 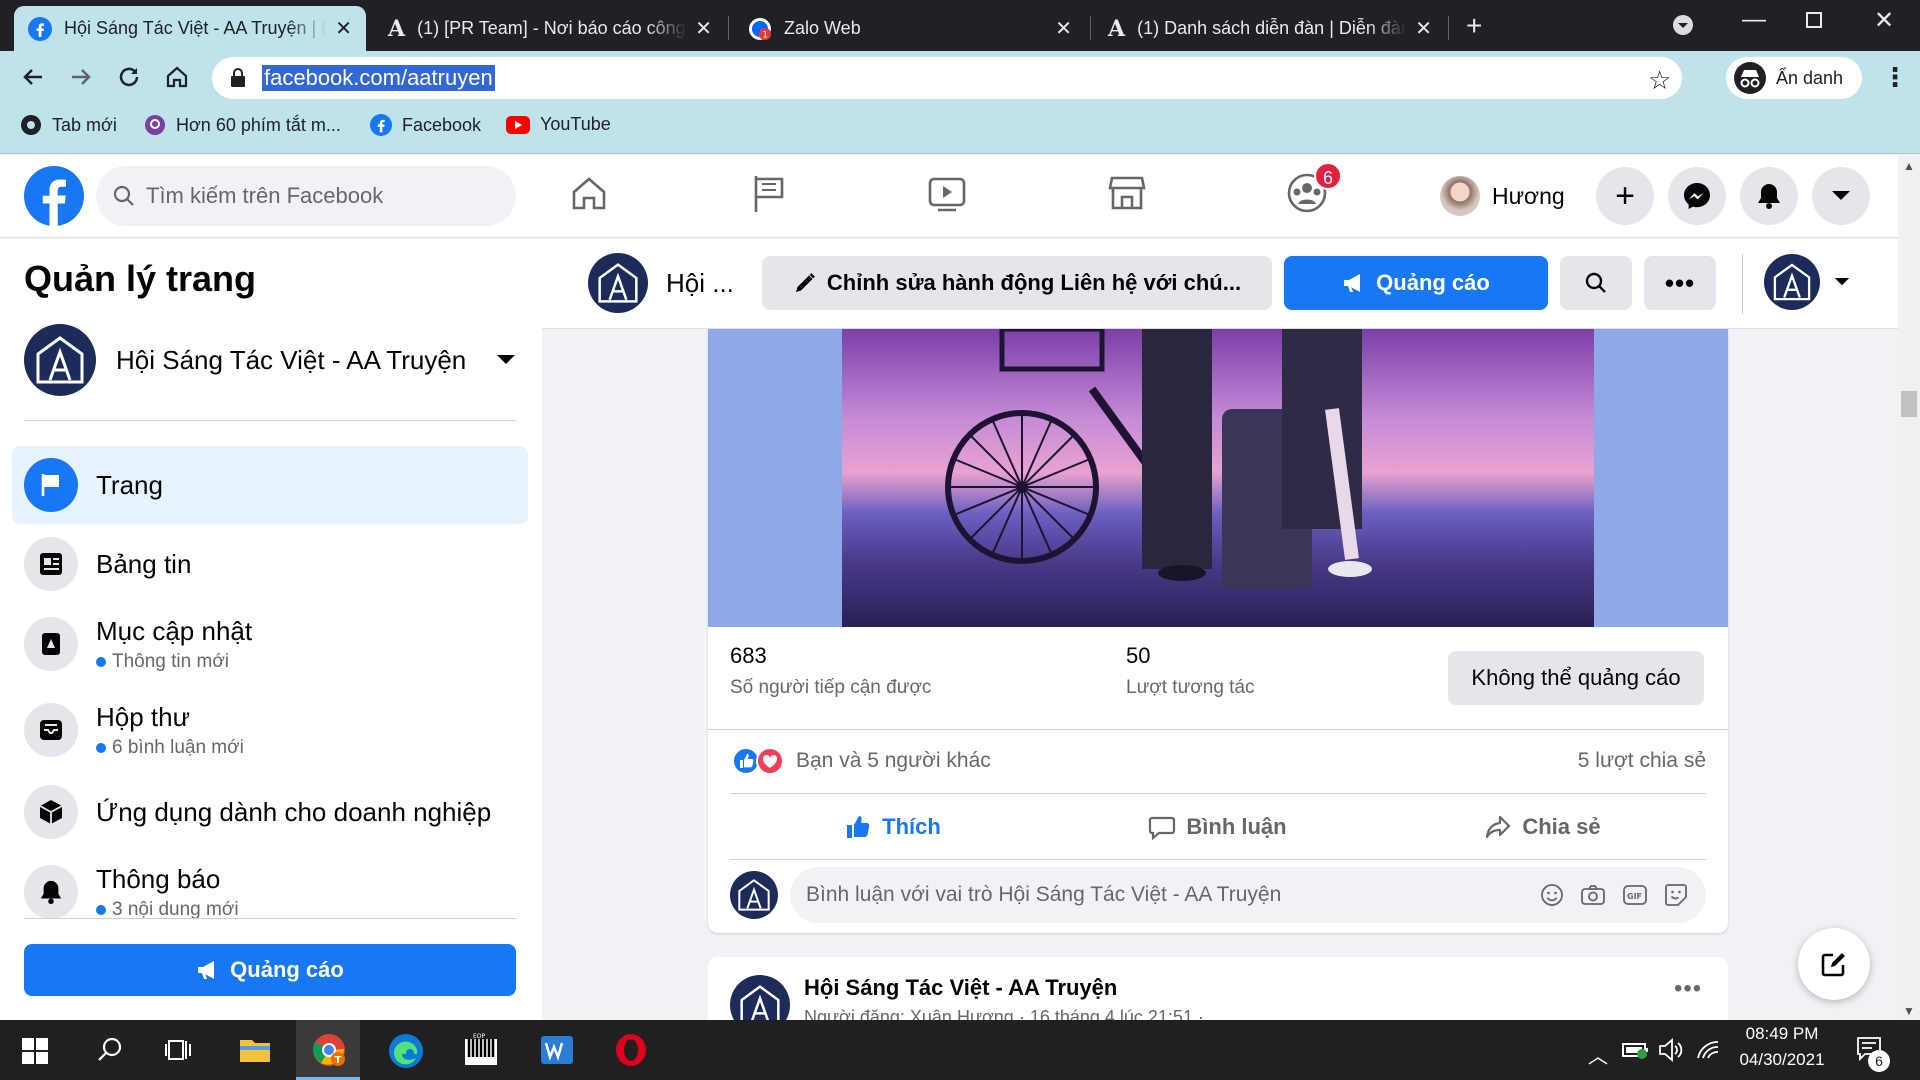 I want to click on reactions-summary: Bạn và 5 người khác, so click(x=861, y=761).